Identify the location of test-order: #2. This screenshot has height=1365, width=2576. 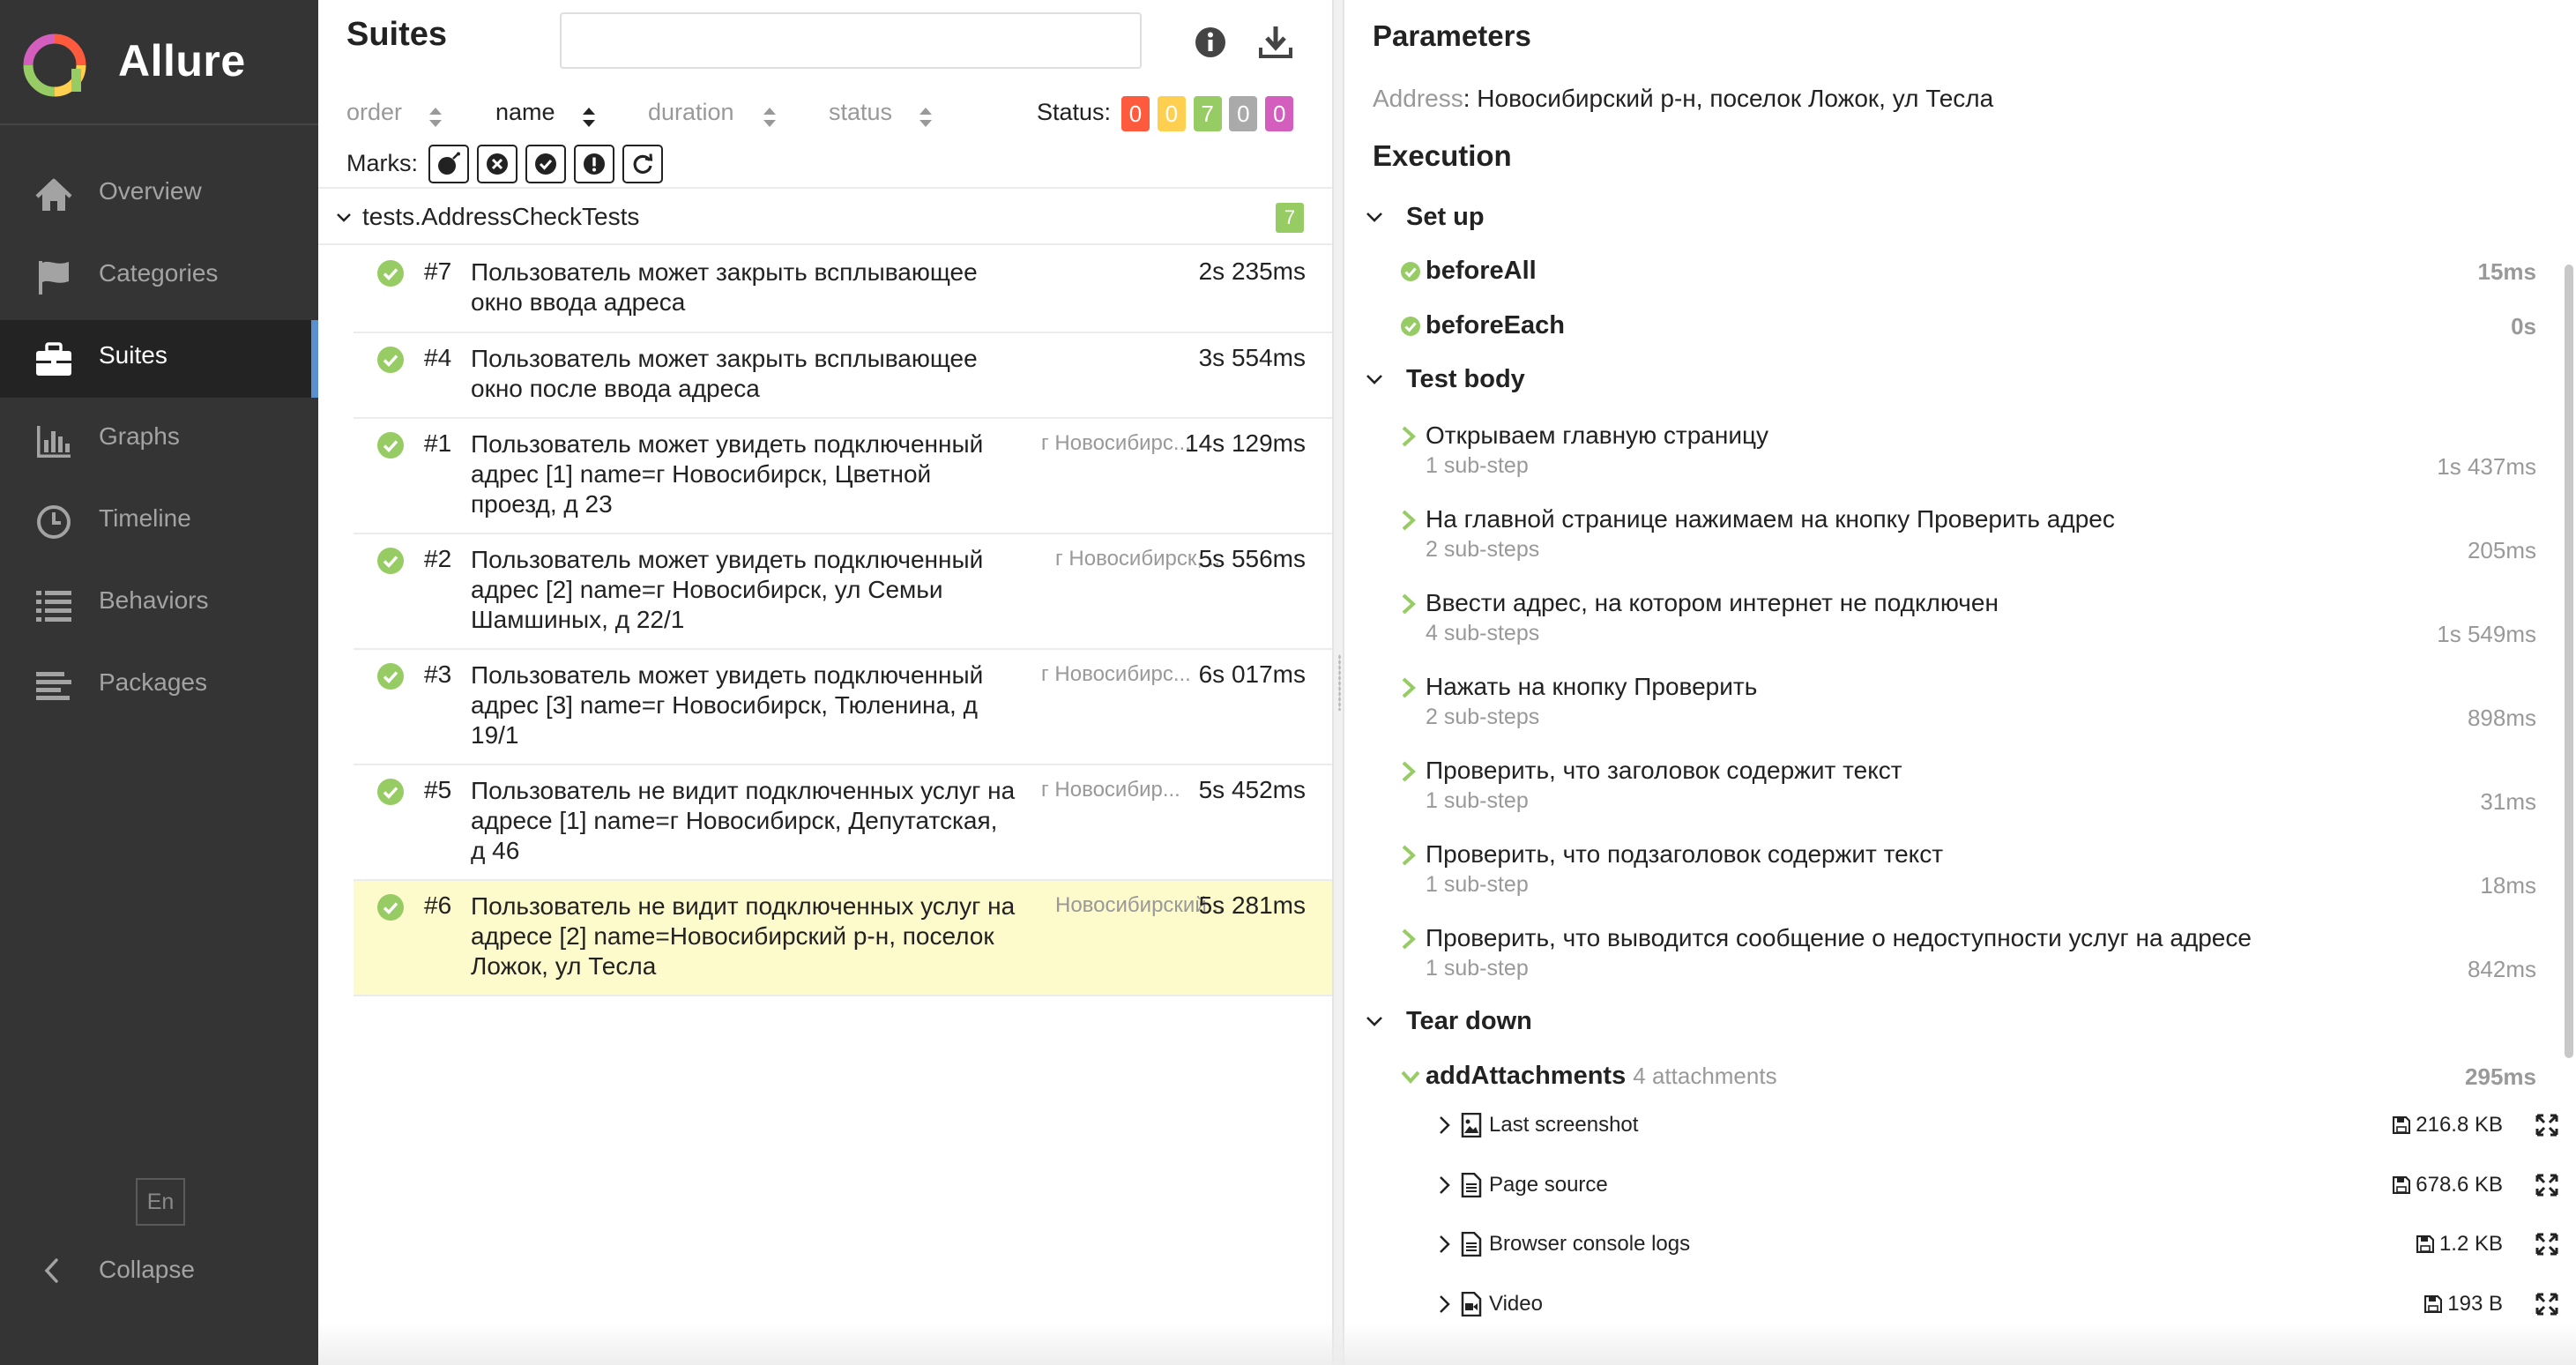
(438, 558).